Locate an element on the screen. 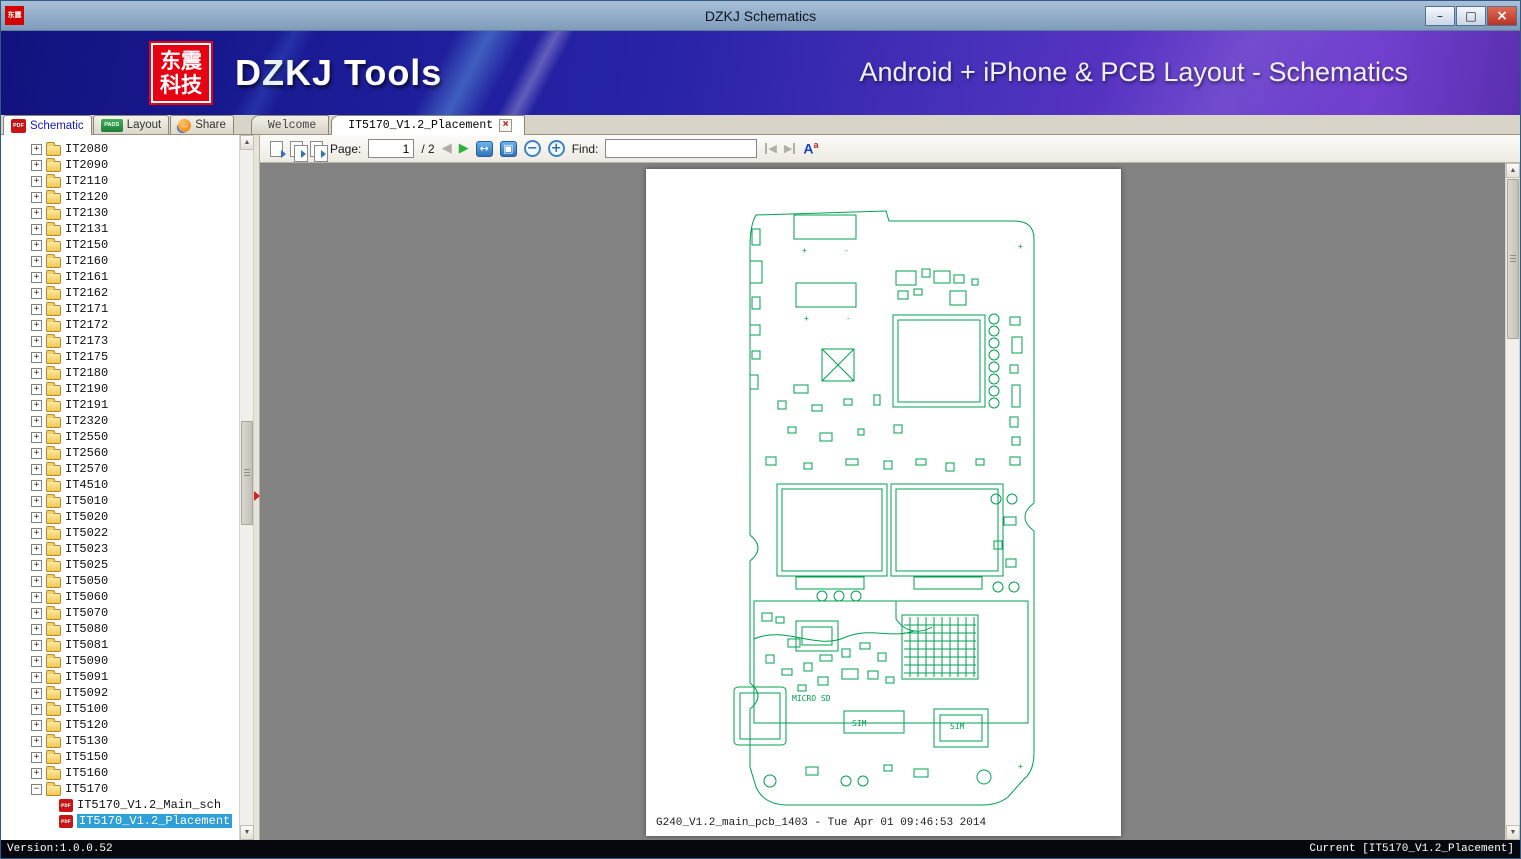  find-next-icon: ▶ is located at coordinates (790, 149).